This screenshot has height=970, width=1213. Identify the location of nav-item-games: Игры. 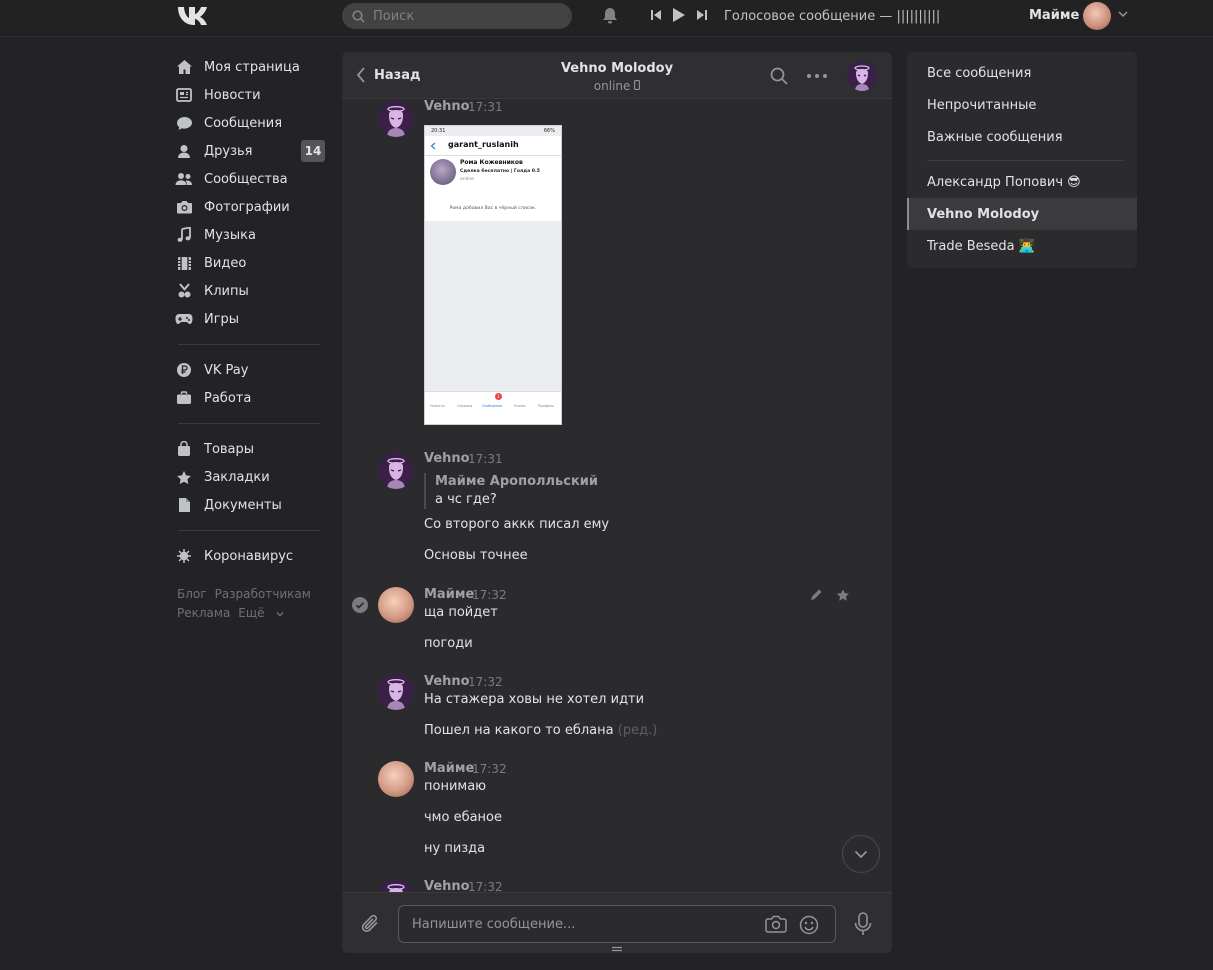
(250, 319).